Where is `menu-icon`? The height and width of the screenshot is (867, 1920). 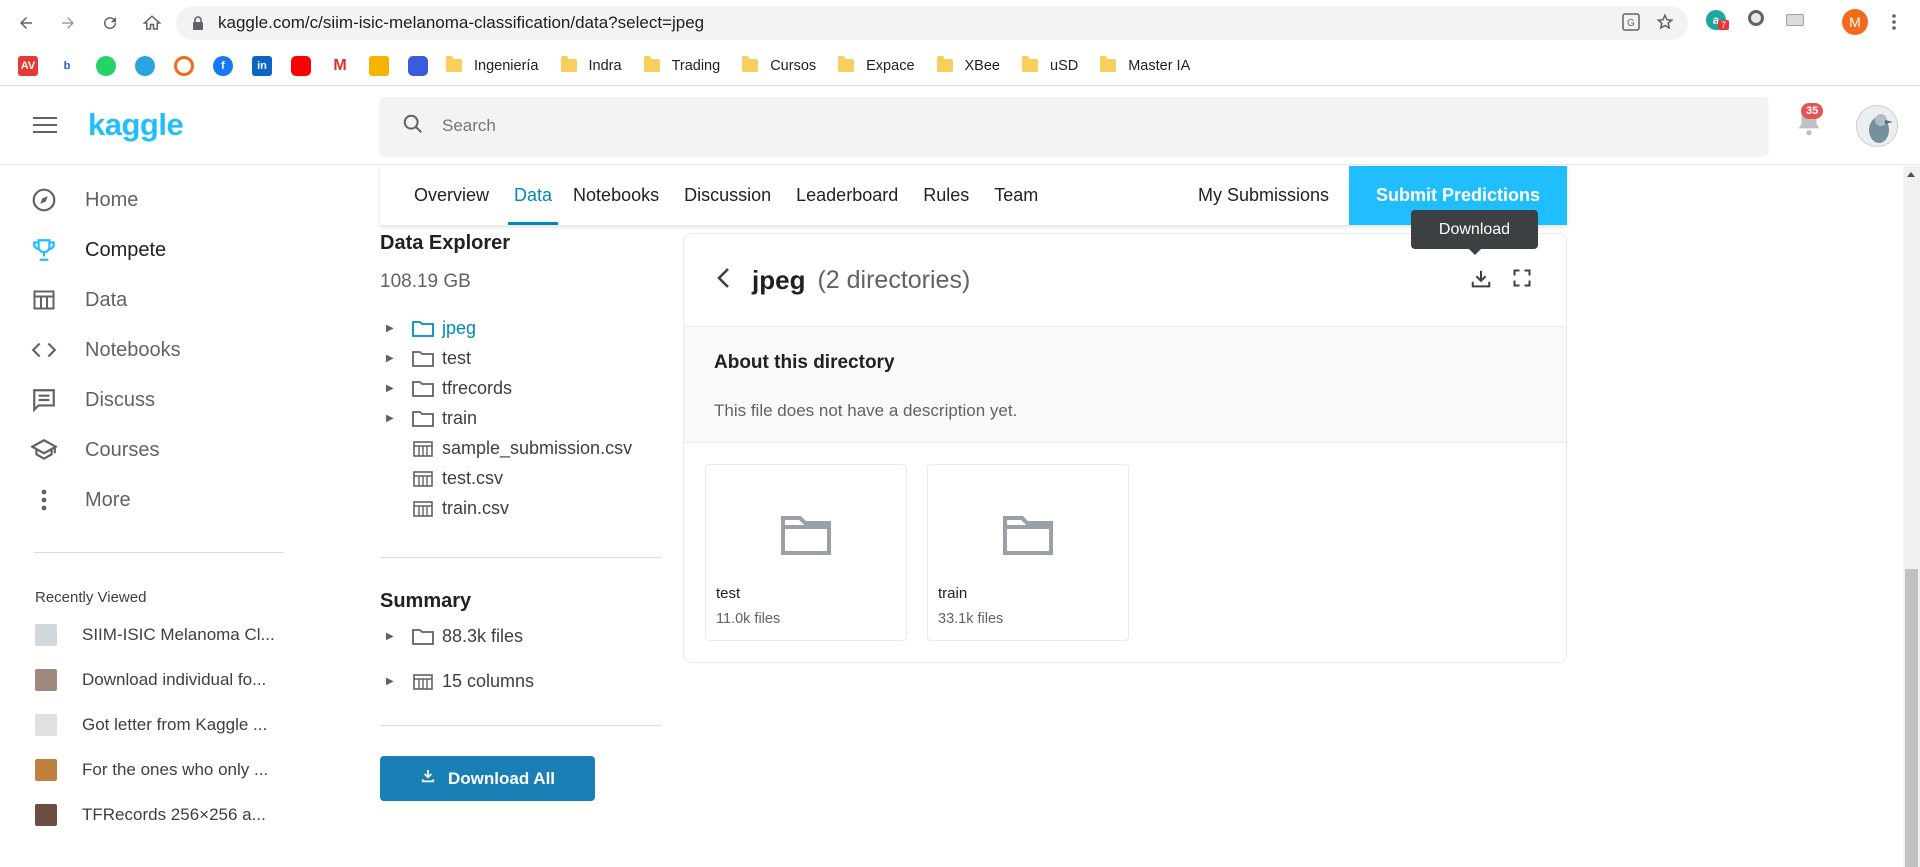 menu-icon is located at coordinates (45, 126).